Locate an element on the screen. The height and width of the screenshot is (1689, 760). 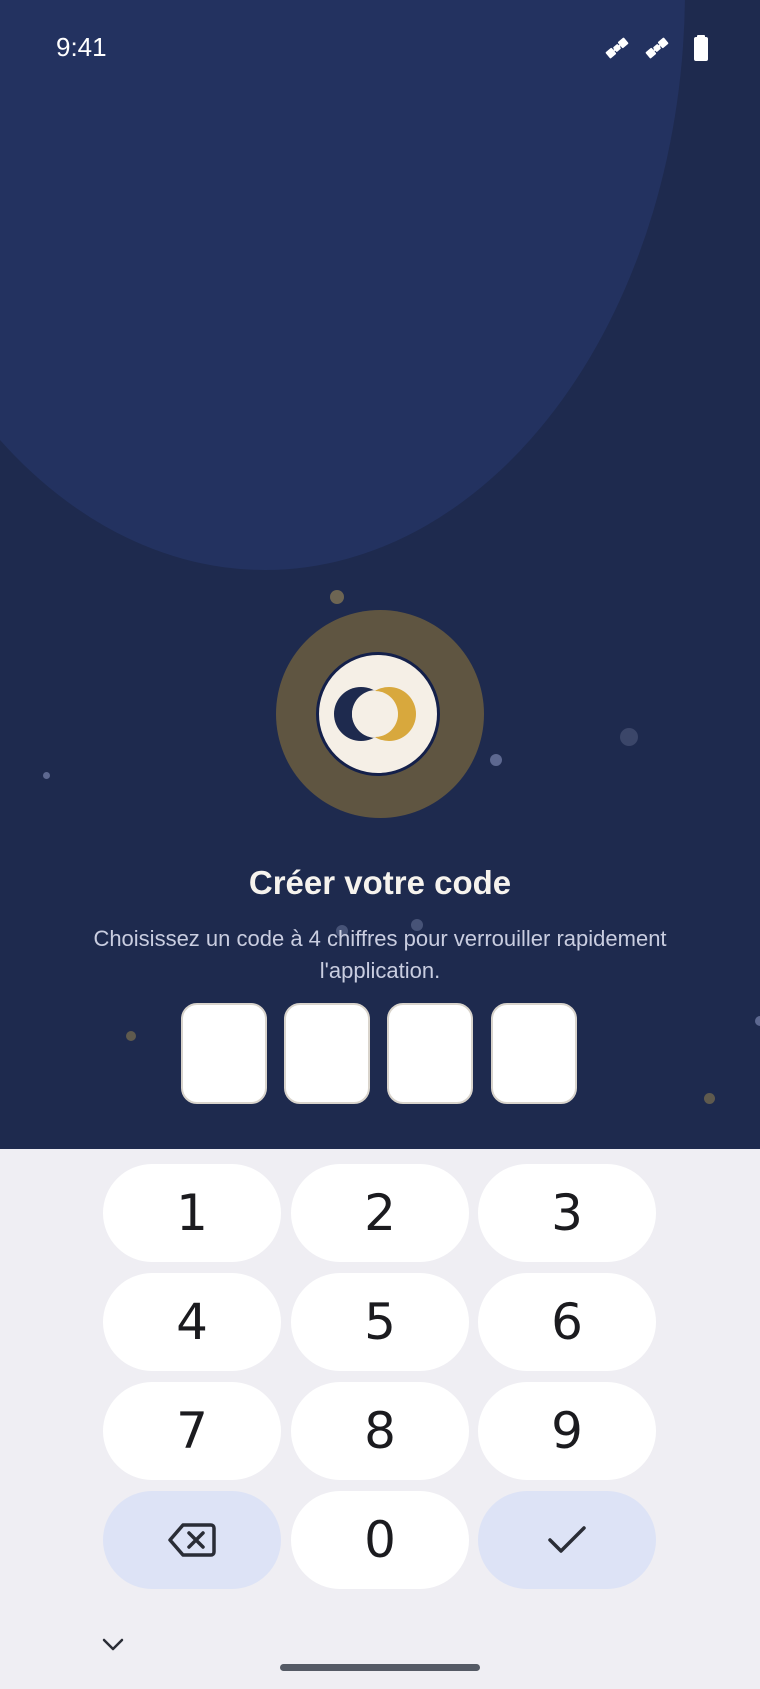
key-0: 0 is located at coordinates (380, 1540).